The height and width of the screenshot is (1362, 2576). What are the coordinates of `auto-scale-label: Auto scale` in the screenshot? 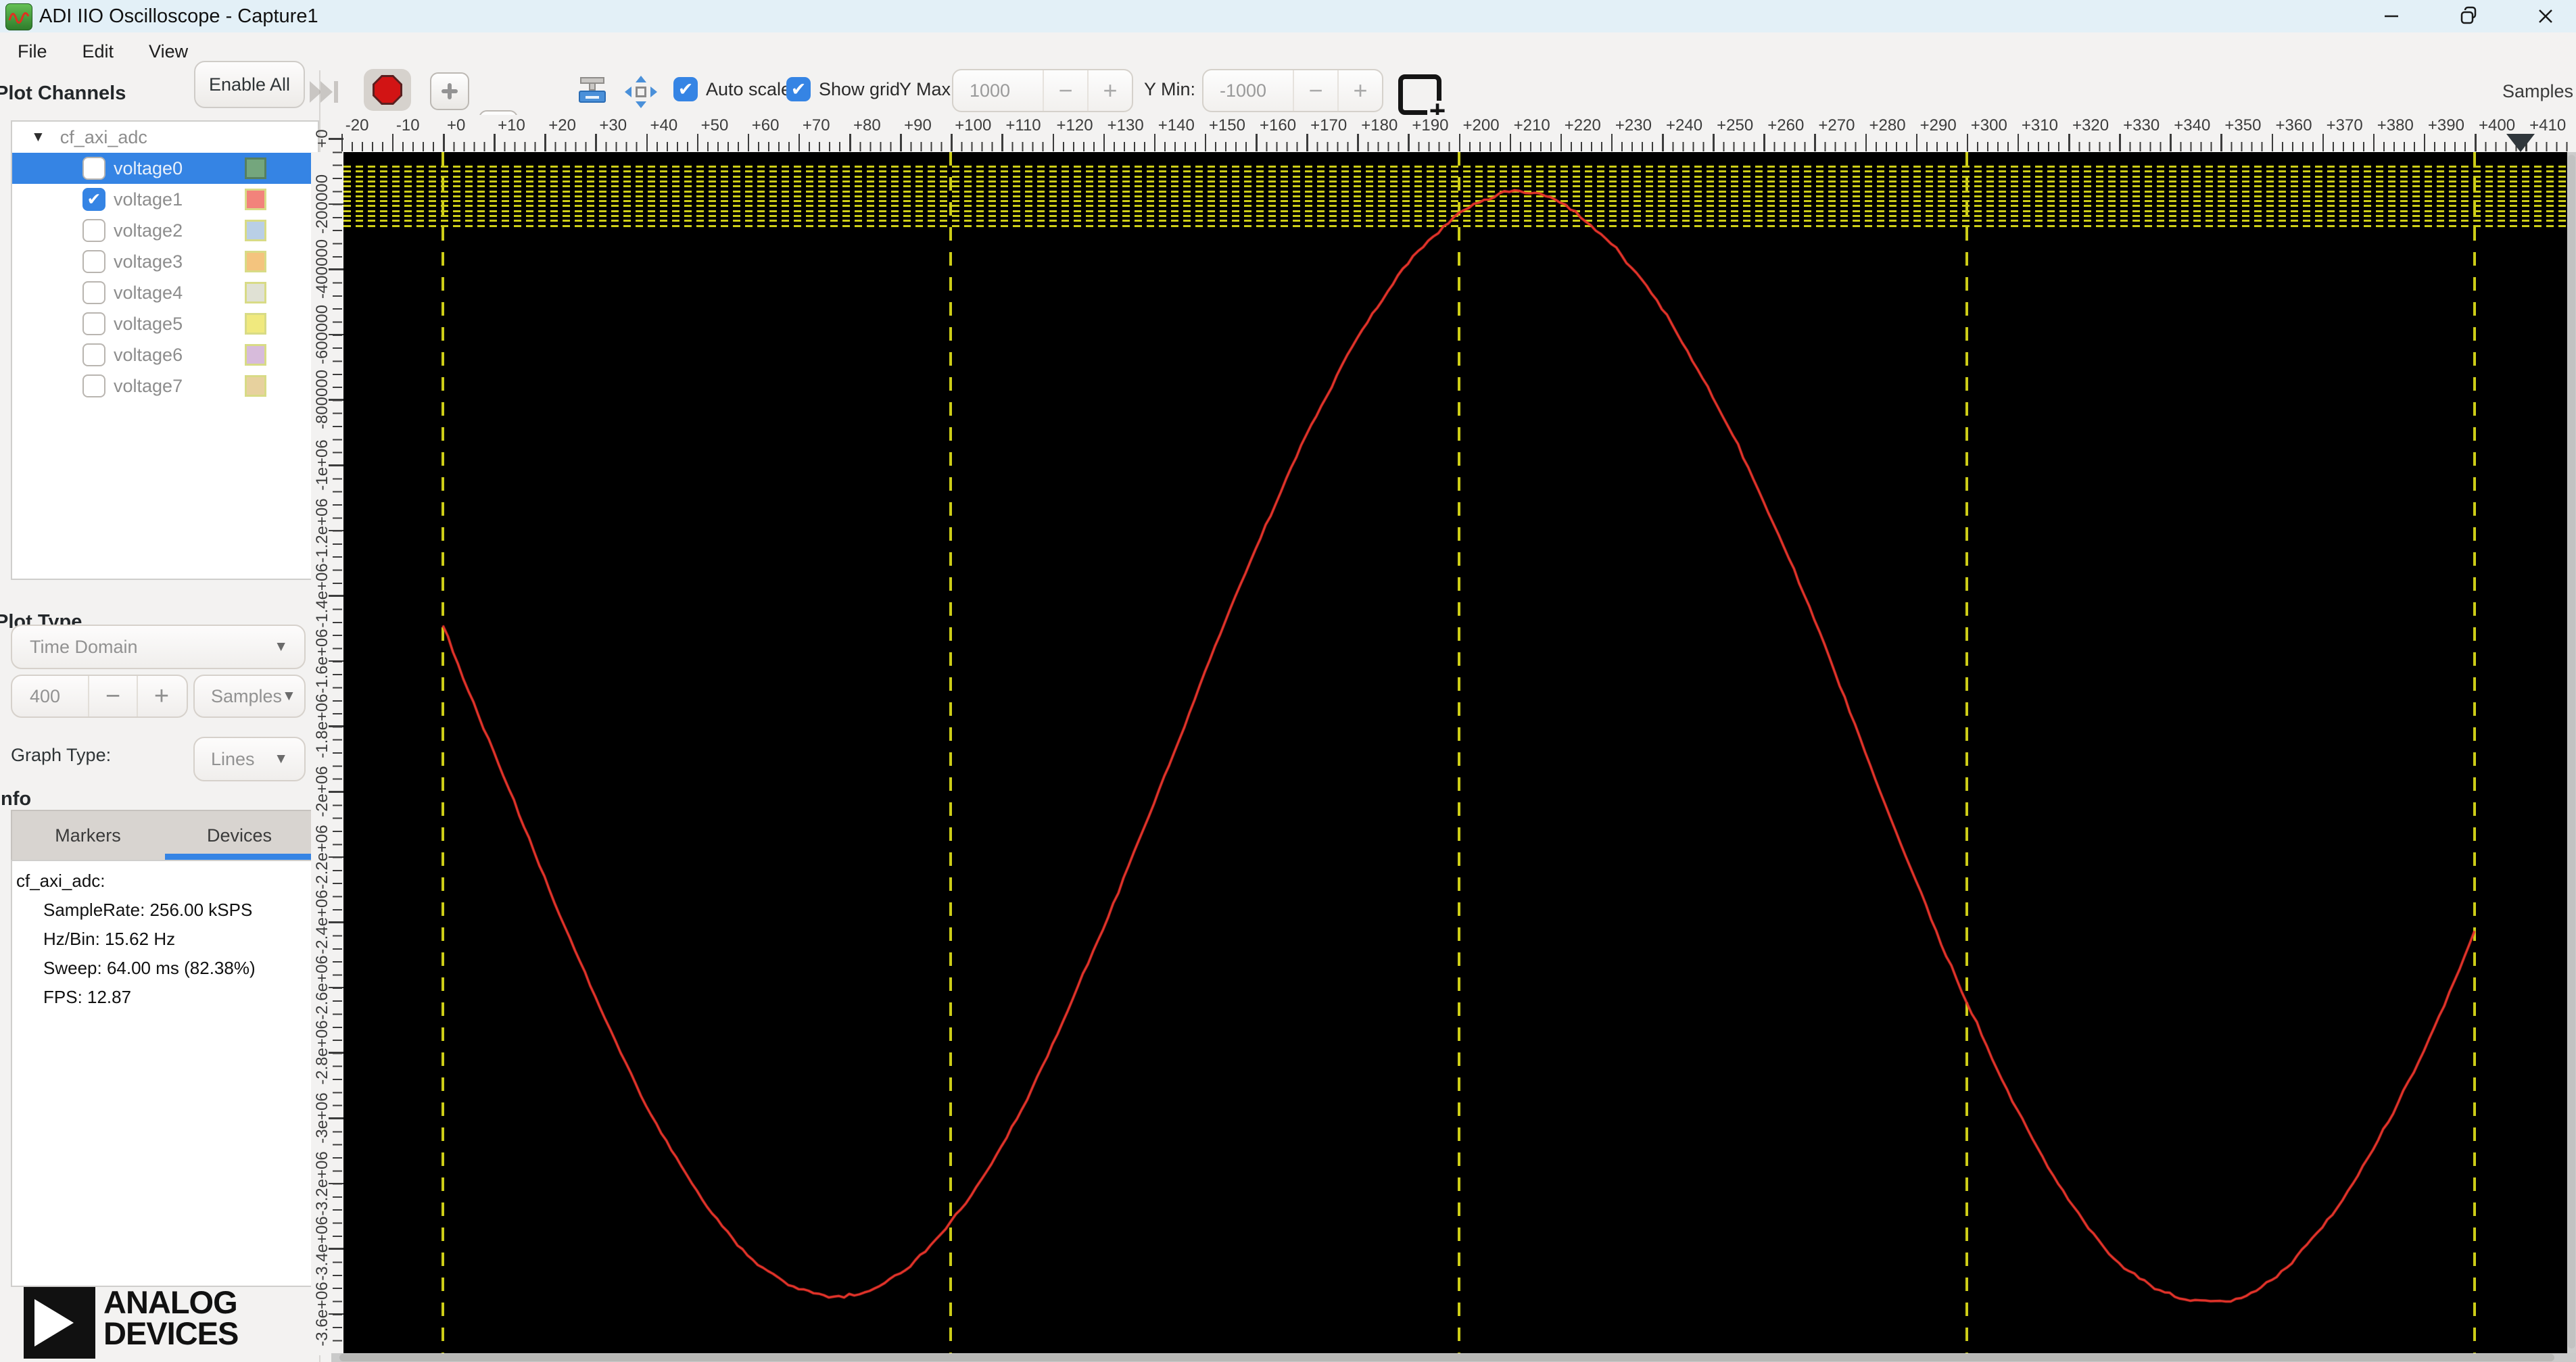 It's located at (749, 89).